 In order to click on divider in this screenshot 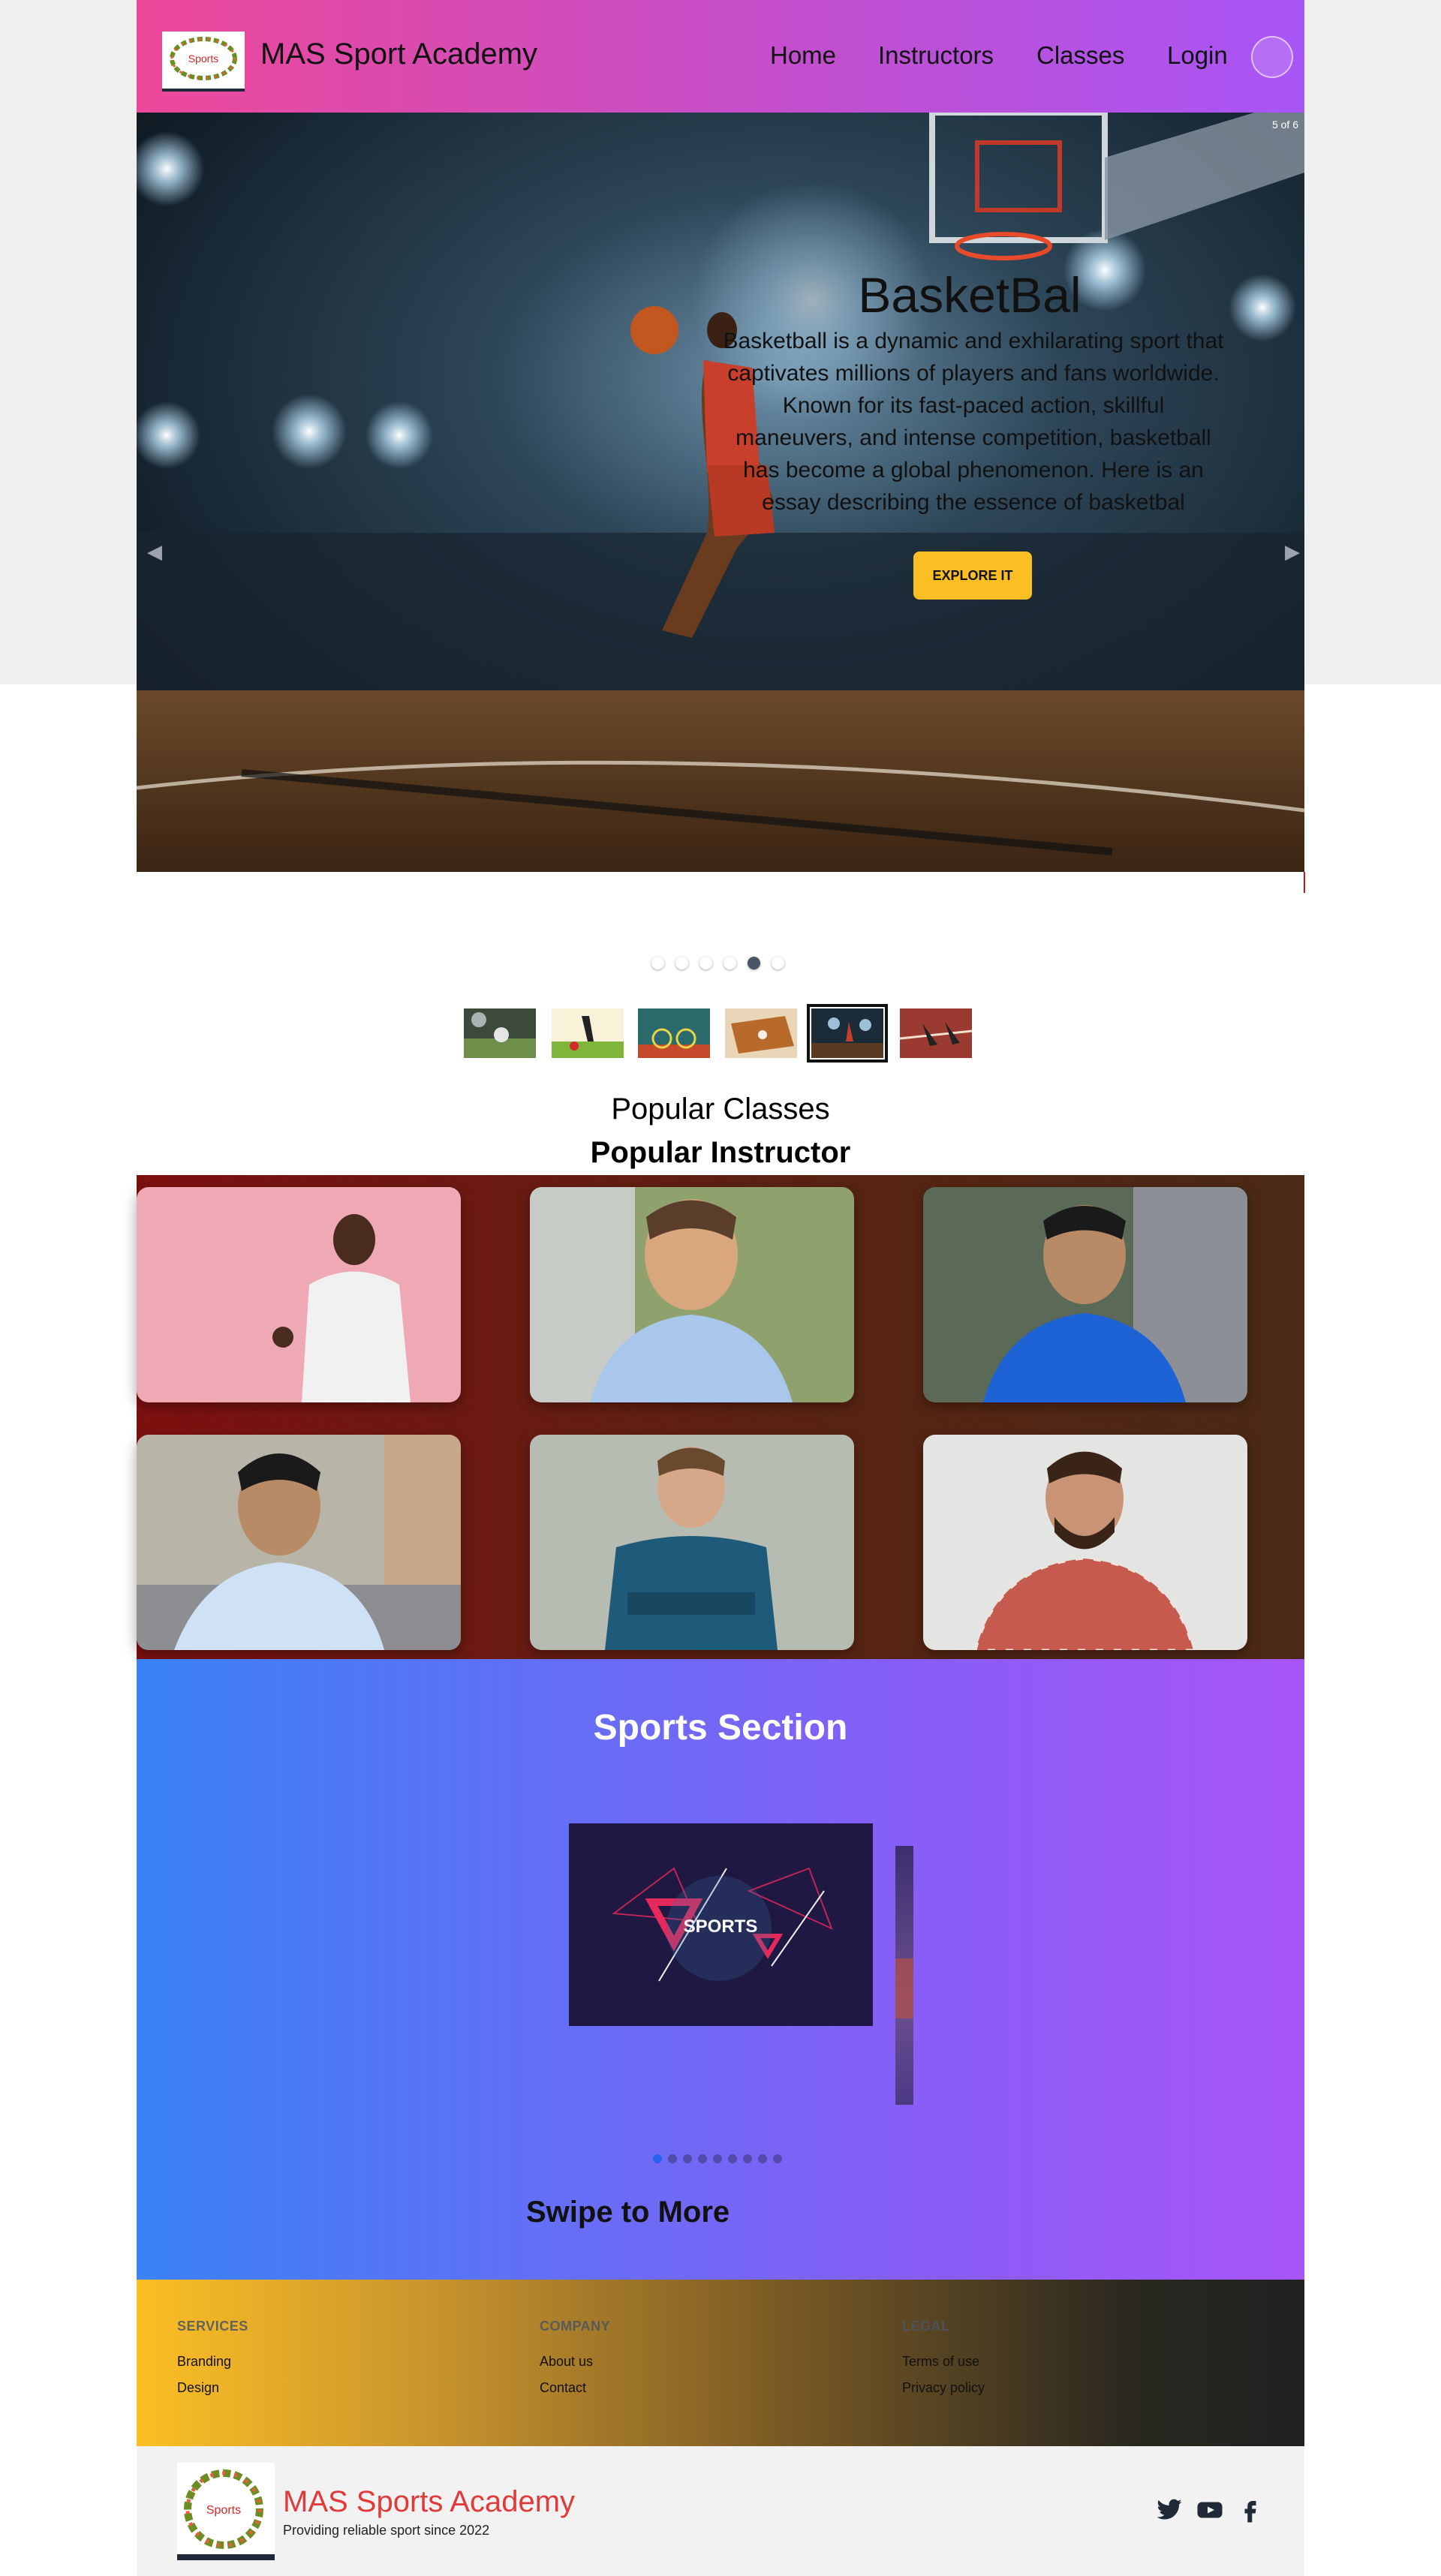, I will do `click(1304, 882)`.